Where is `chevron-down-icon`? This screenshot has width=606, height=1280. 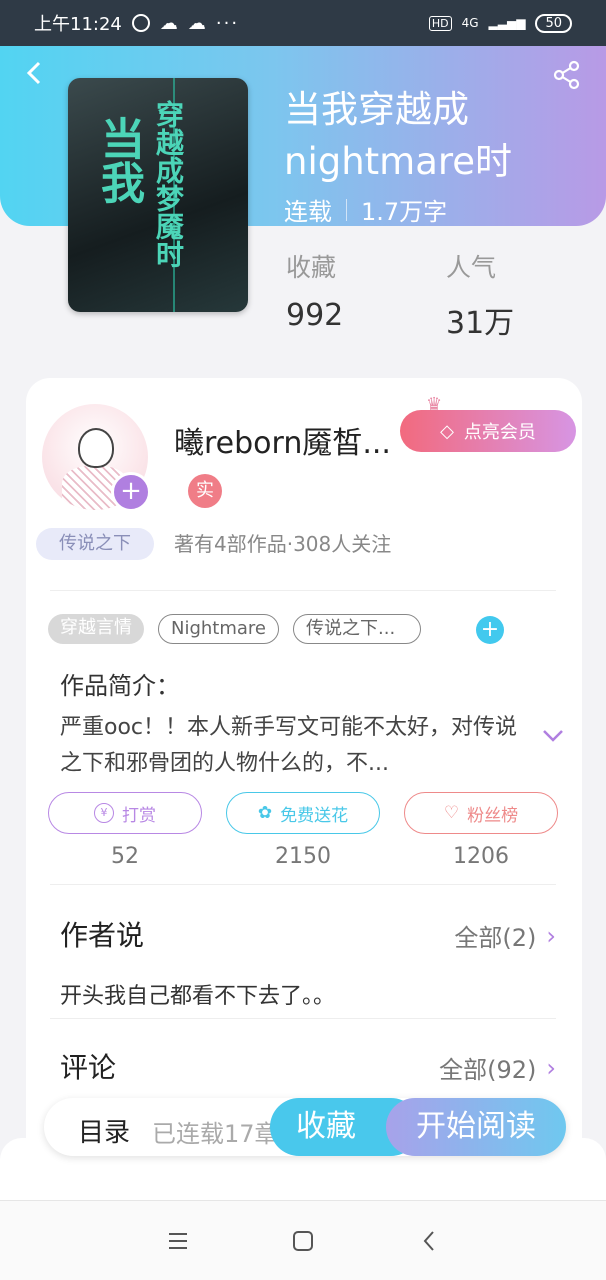
chevron-down-icon is located at coordinates (553, 736).